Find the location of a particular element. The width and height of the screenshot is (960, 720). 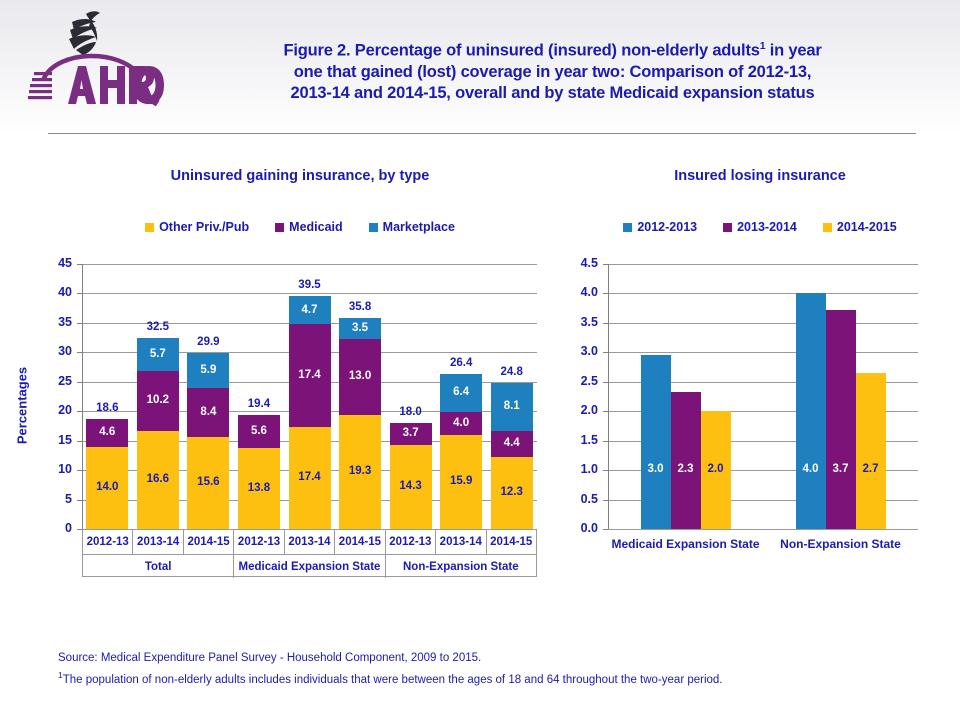

bar-value-label: 4.0 is located at coordinates (810, 469).